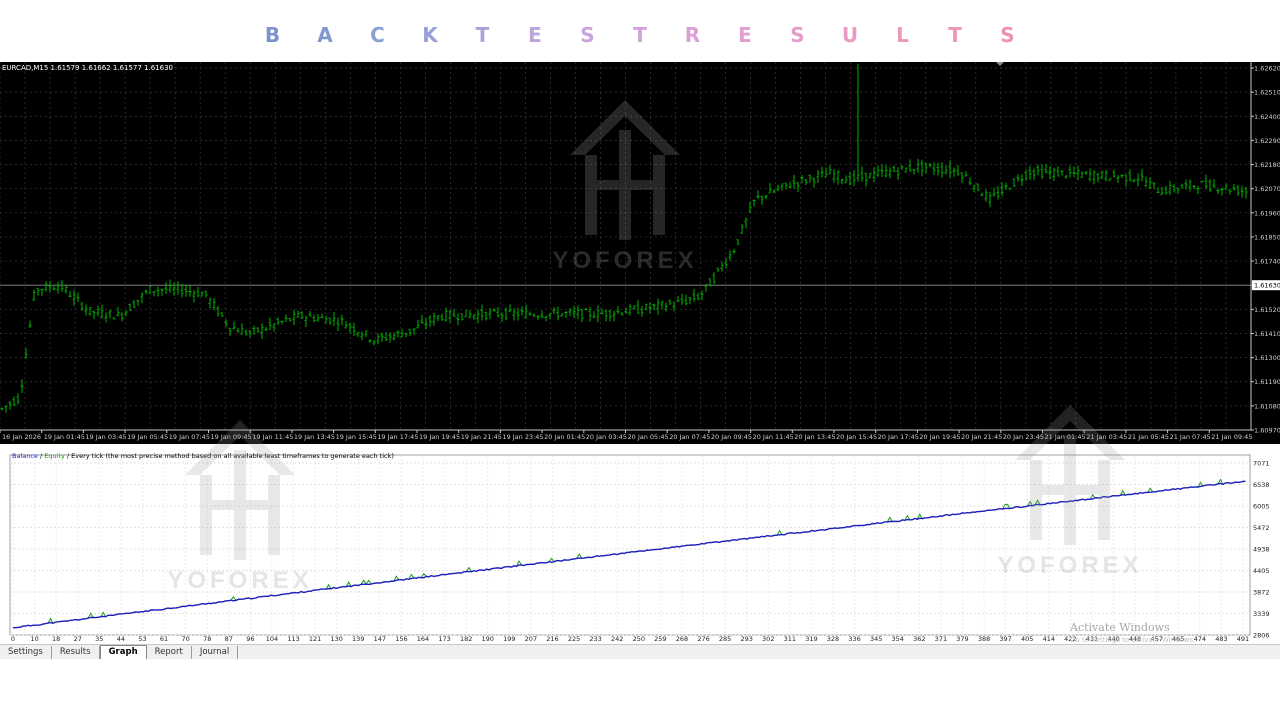  I want to click on graph-x-label: 53, so click(142, 639).